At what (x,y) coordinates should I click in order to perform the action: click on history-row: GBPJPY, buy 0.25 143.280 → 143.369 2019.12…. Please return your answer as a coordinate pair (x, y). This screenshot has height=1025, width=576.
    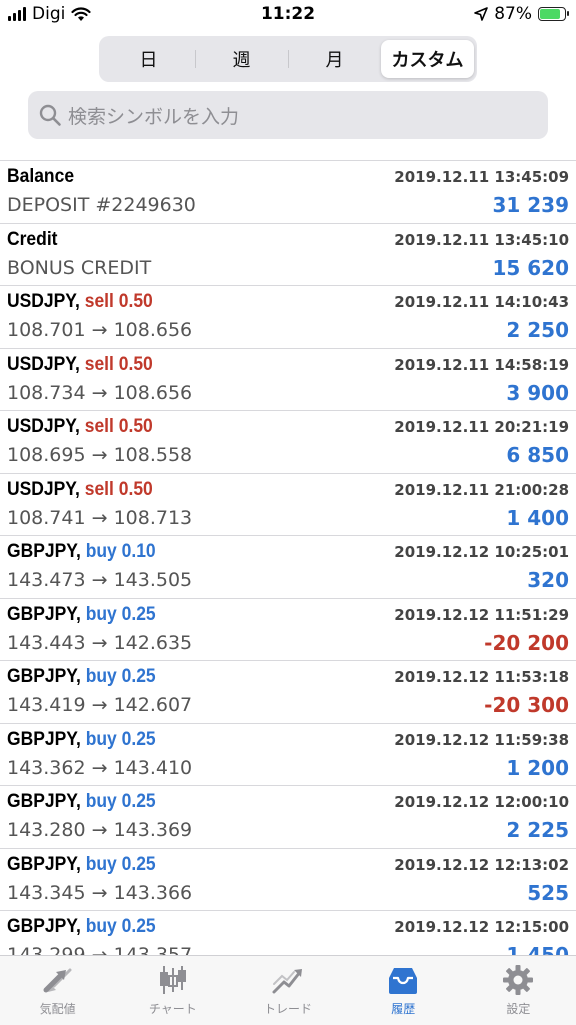
    Looking at the image, I should click on (288, 817).